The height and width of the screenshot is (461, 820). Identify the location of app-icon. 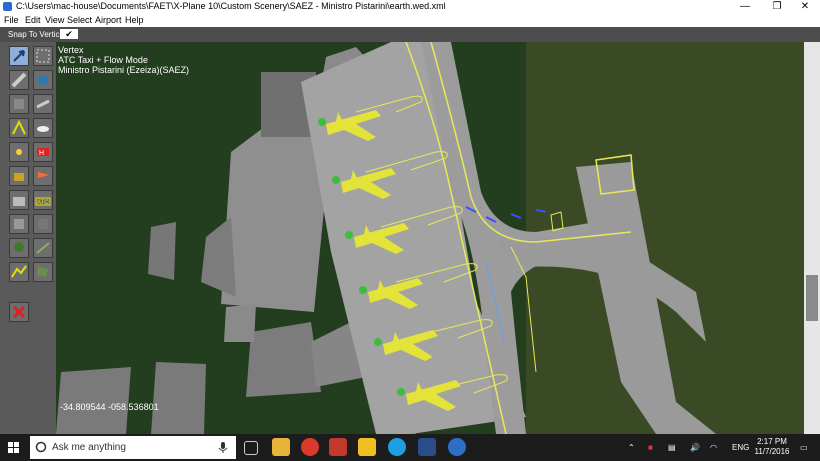
(7, 6).